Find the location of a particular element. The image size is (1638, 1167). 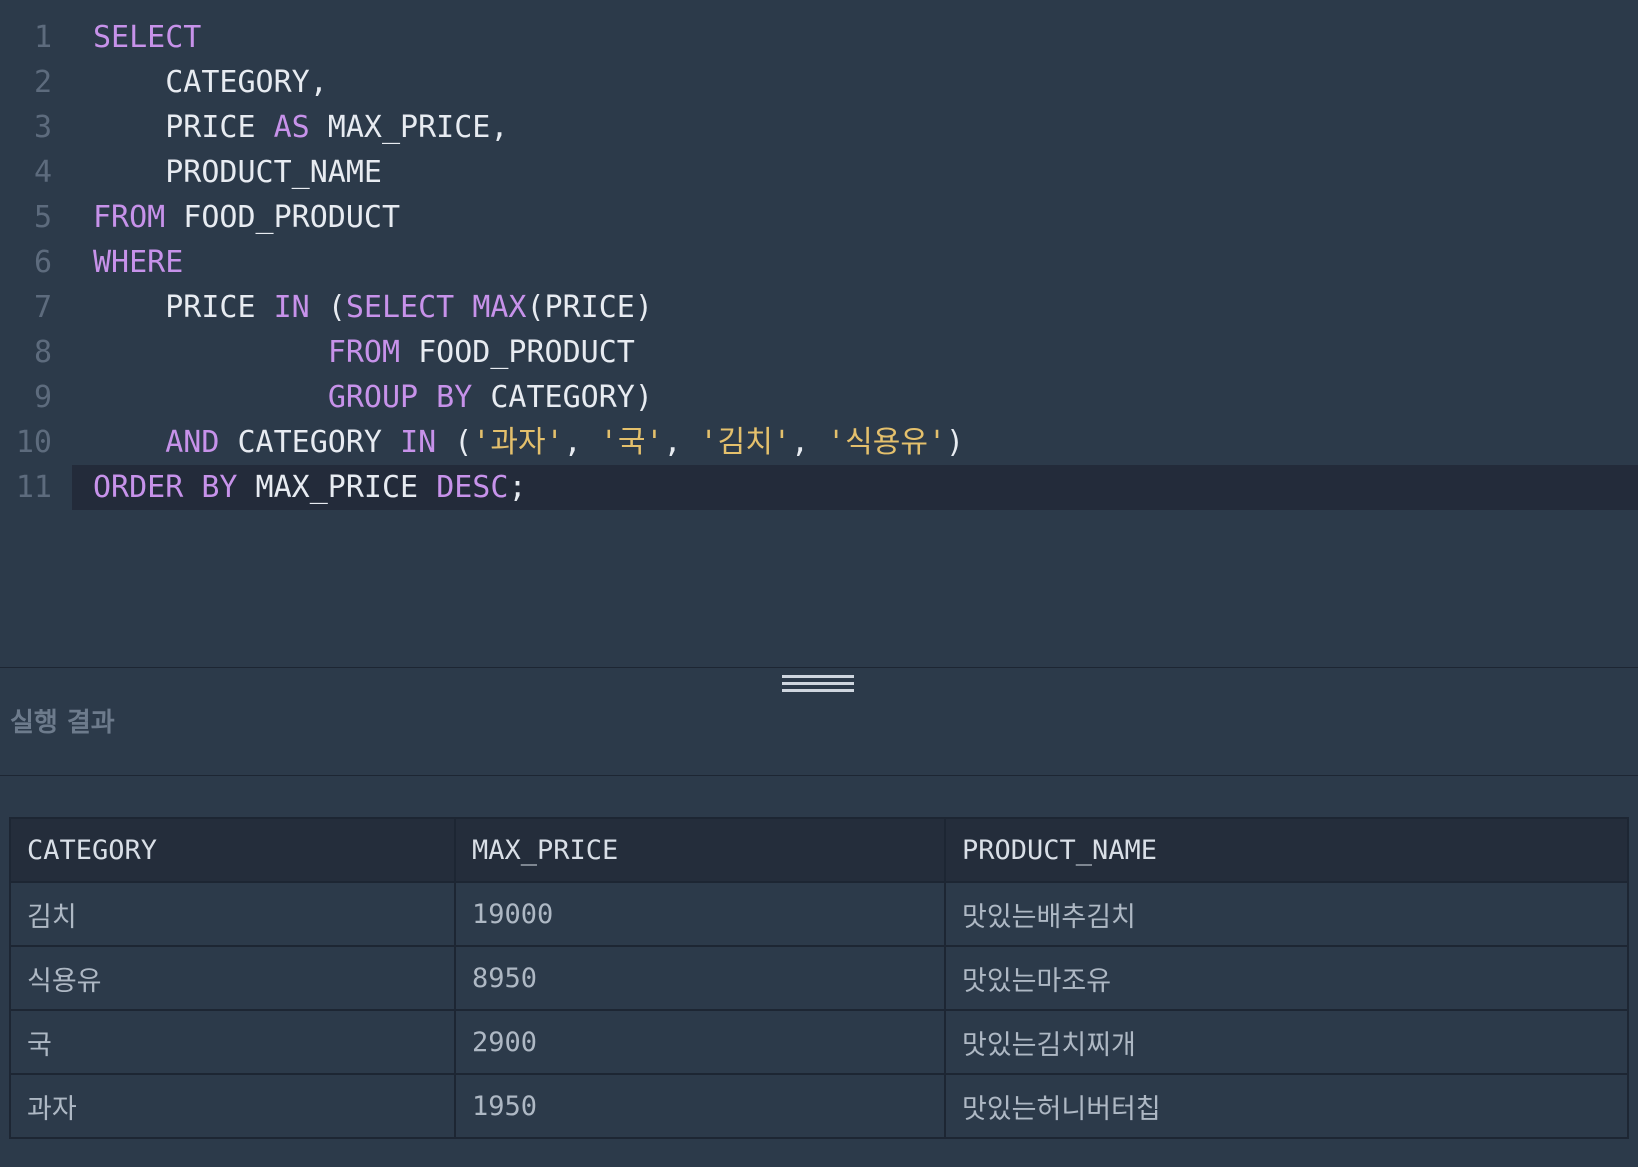

table-row: 김치 19000 맛있는배추김치 is located at coordinates (819, 914).